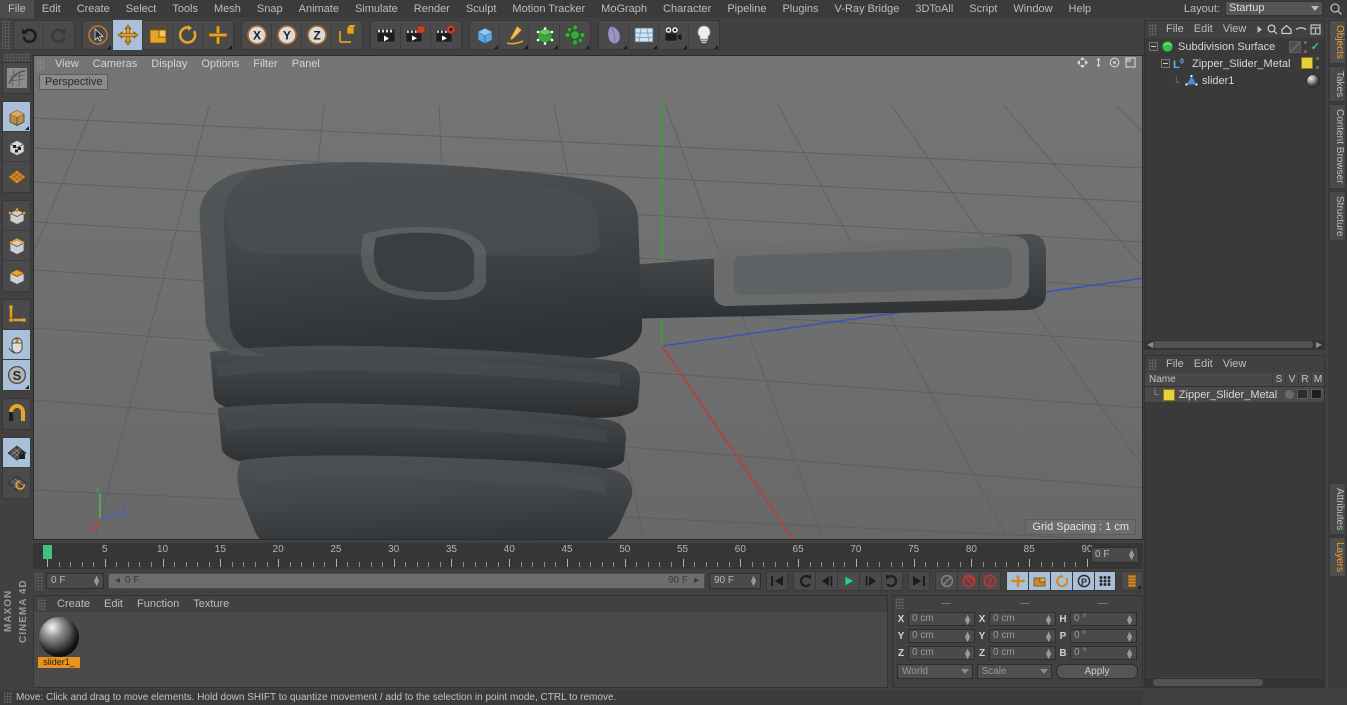 Image resolution: width=1347 pixels, height=705 pixels. What do you see at coordinates (218, 35) in the screenshot?
I see `add-point-button` at bounding box center [218, 35].